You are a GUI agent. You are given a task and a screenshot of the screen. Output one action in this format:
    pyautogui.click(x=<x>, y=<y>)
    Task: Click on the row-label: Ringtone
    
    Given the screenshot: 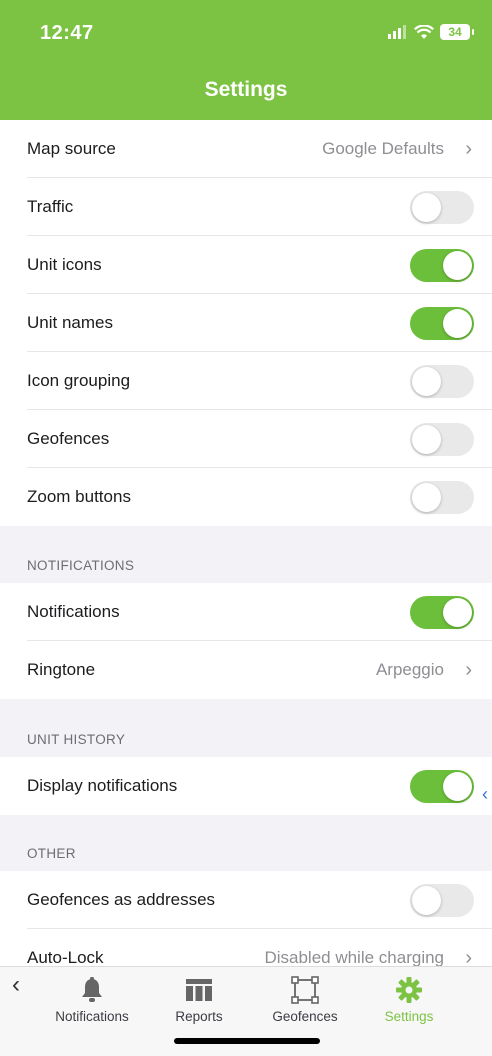 What is the action you would take?
    pyautogui.click(x=61, y=669)
    